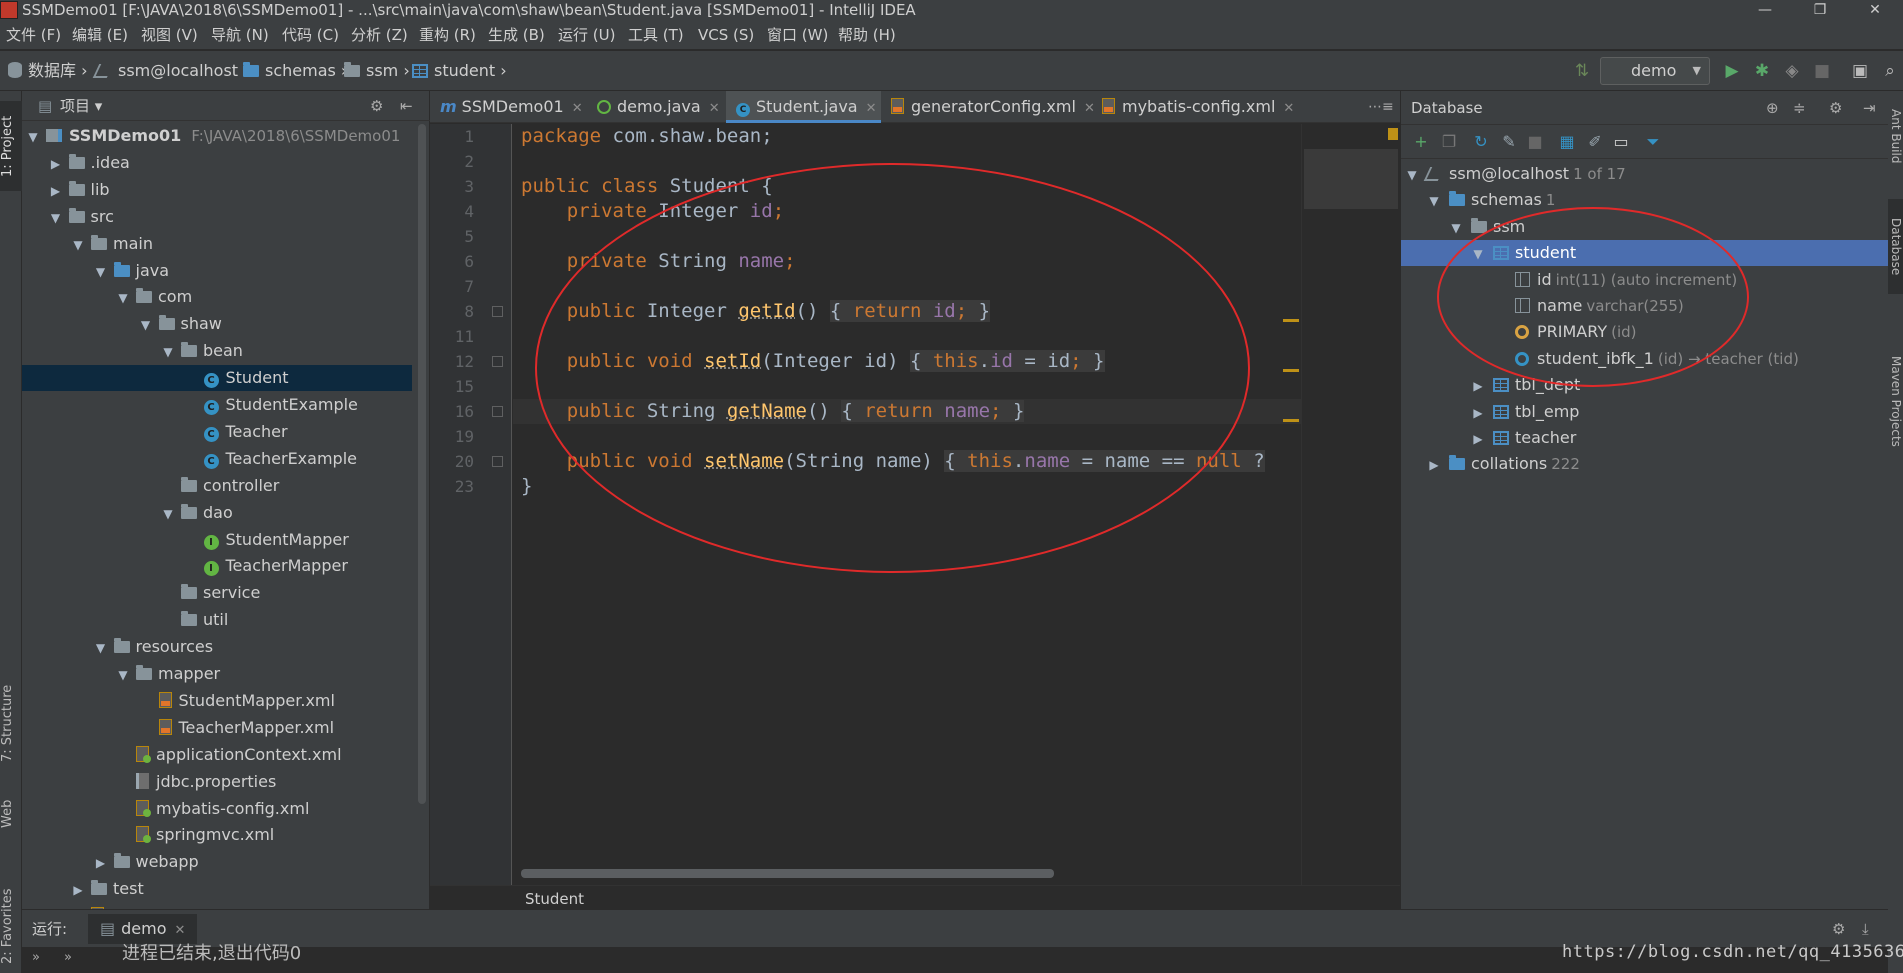  Describe the element at coordinates (1645, 306) in the screenshot. I see `database-tree-item: name varchar(255)` at that location.